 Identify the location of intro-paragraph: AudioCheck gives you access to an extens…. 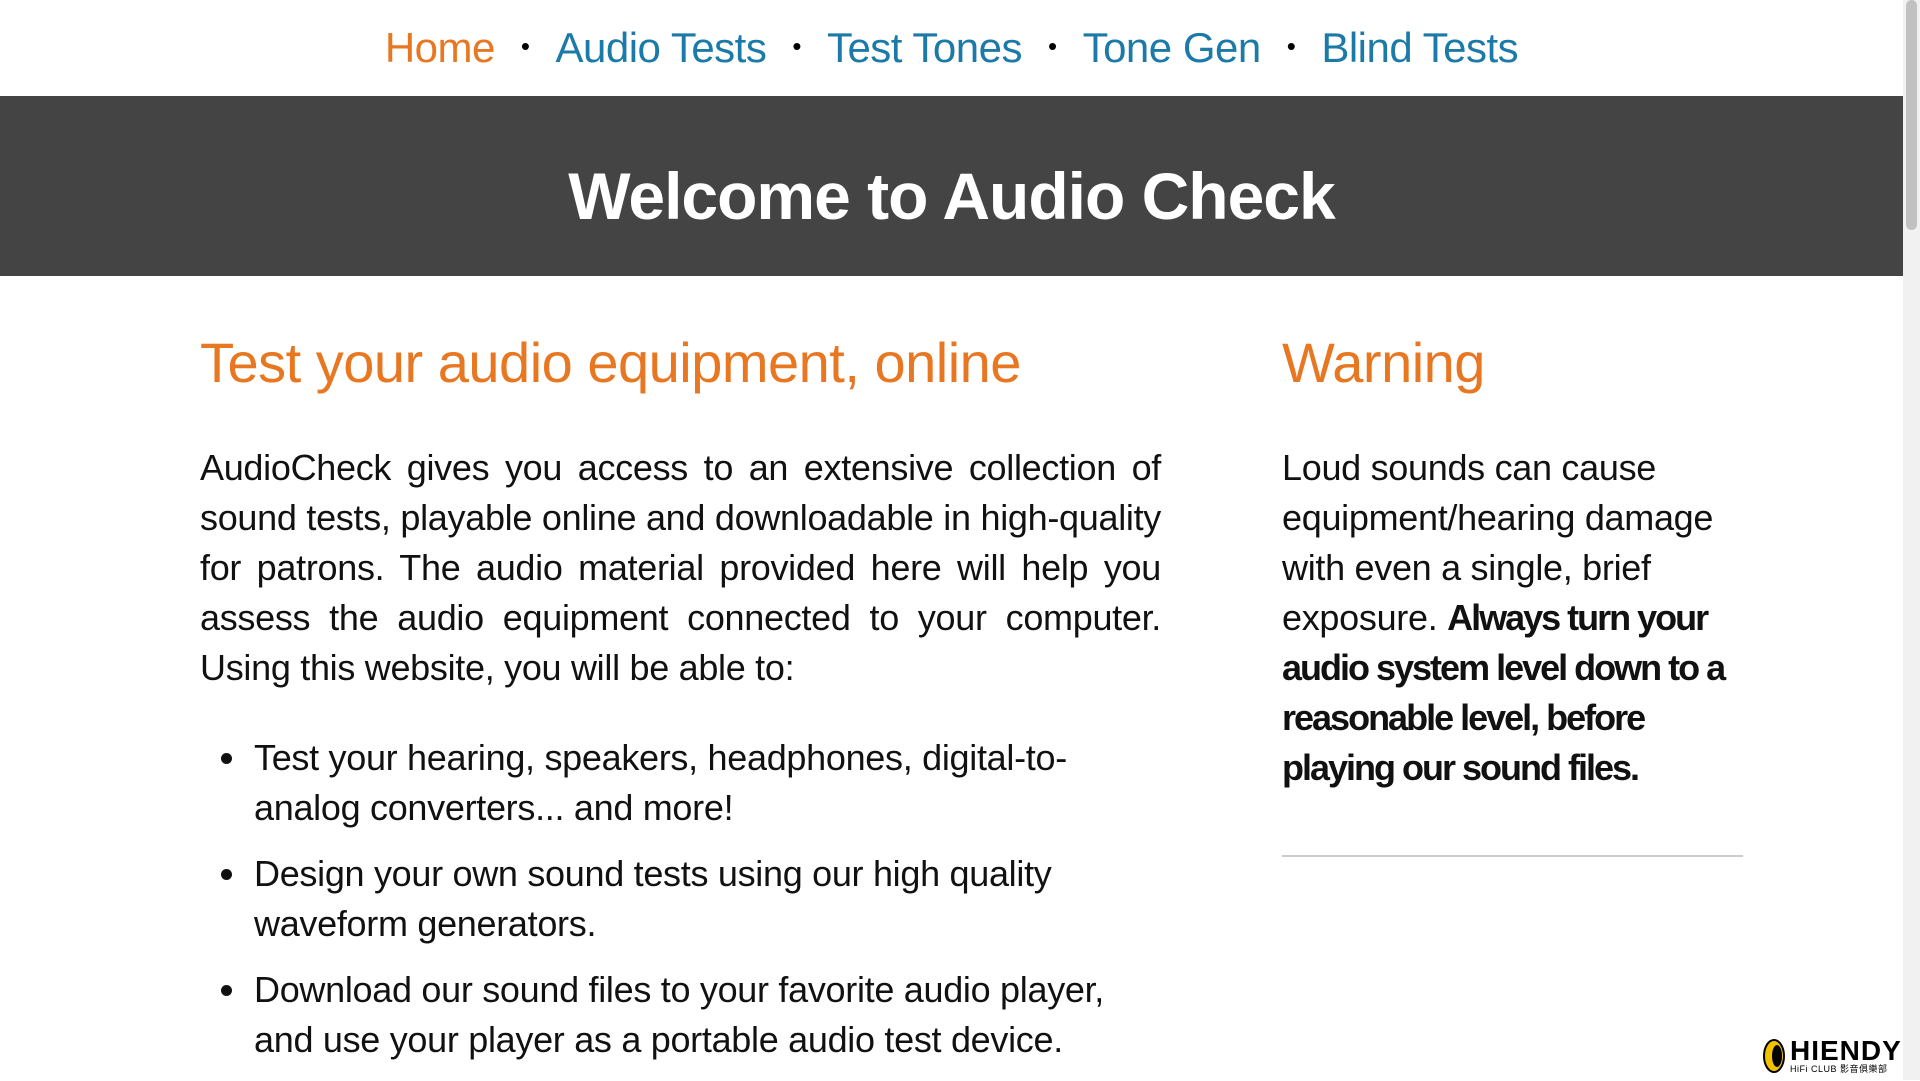
(680, 567).